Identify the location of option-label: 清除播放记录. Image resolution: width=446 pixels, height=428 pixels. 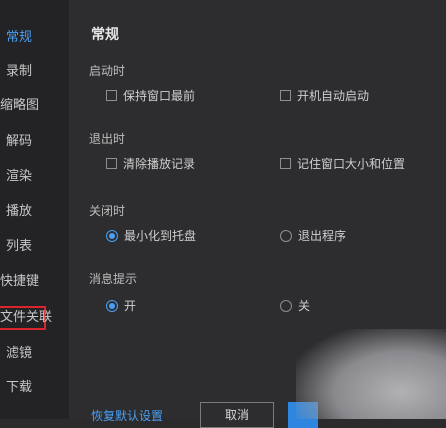
(159, 164).